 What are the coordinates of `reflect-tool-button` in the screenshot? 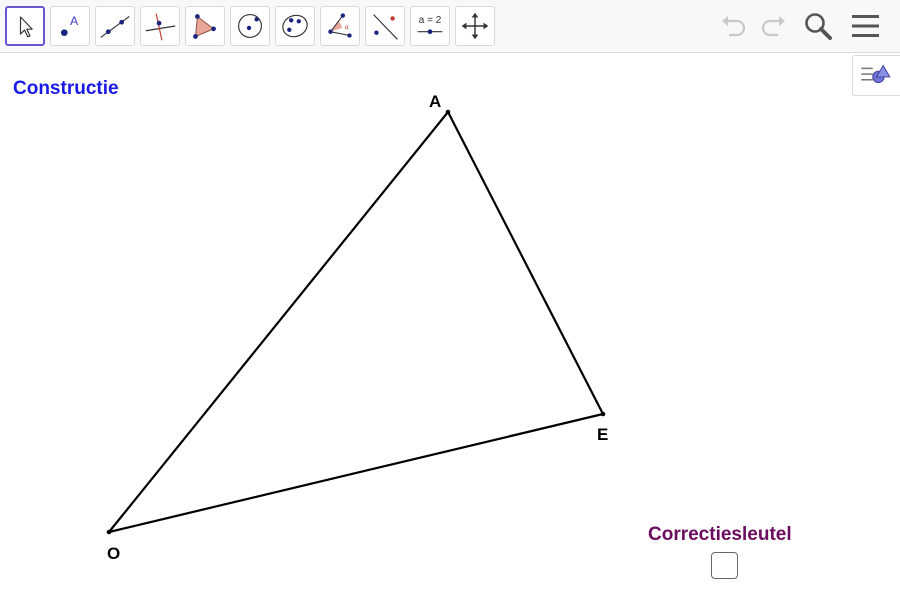 It's located at (385, 26).